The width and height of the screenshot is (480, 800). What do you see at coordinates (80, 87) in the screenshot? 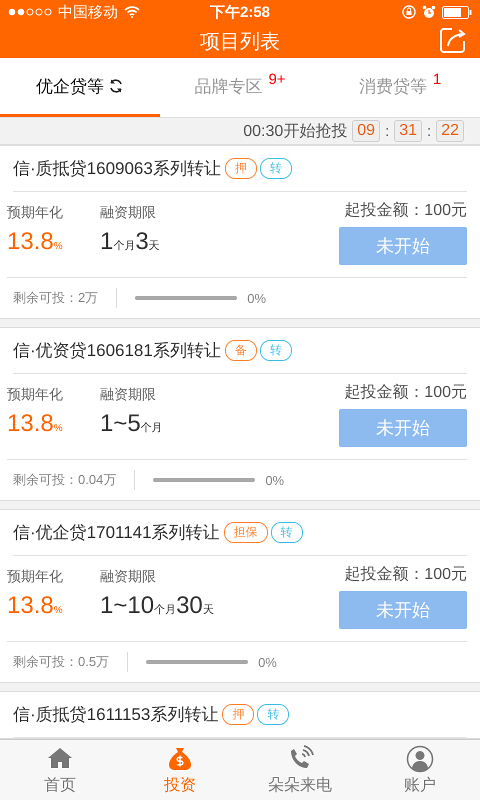
I see `category-tab: 优企贷等` at bounding box center [80, 87].